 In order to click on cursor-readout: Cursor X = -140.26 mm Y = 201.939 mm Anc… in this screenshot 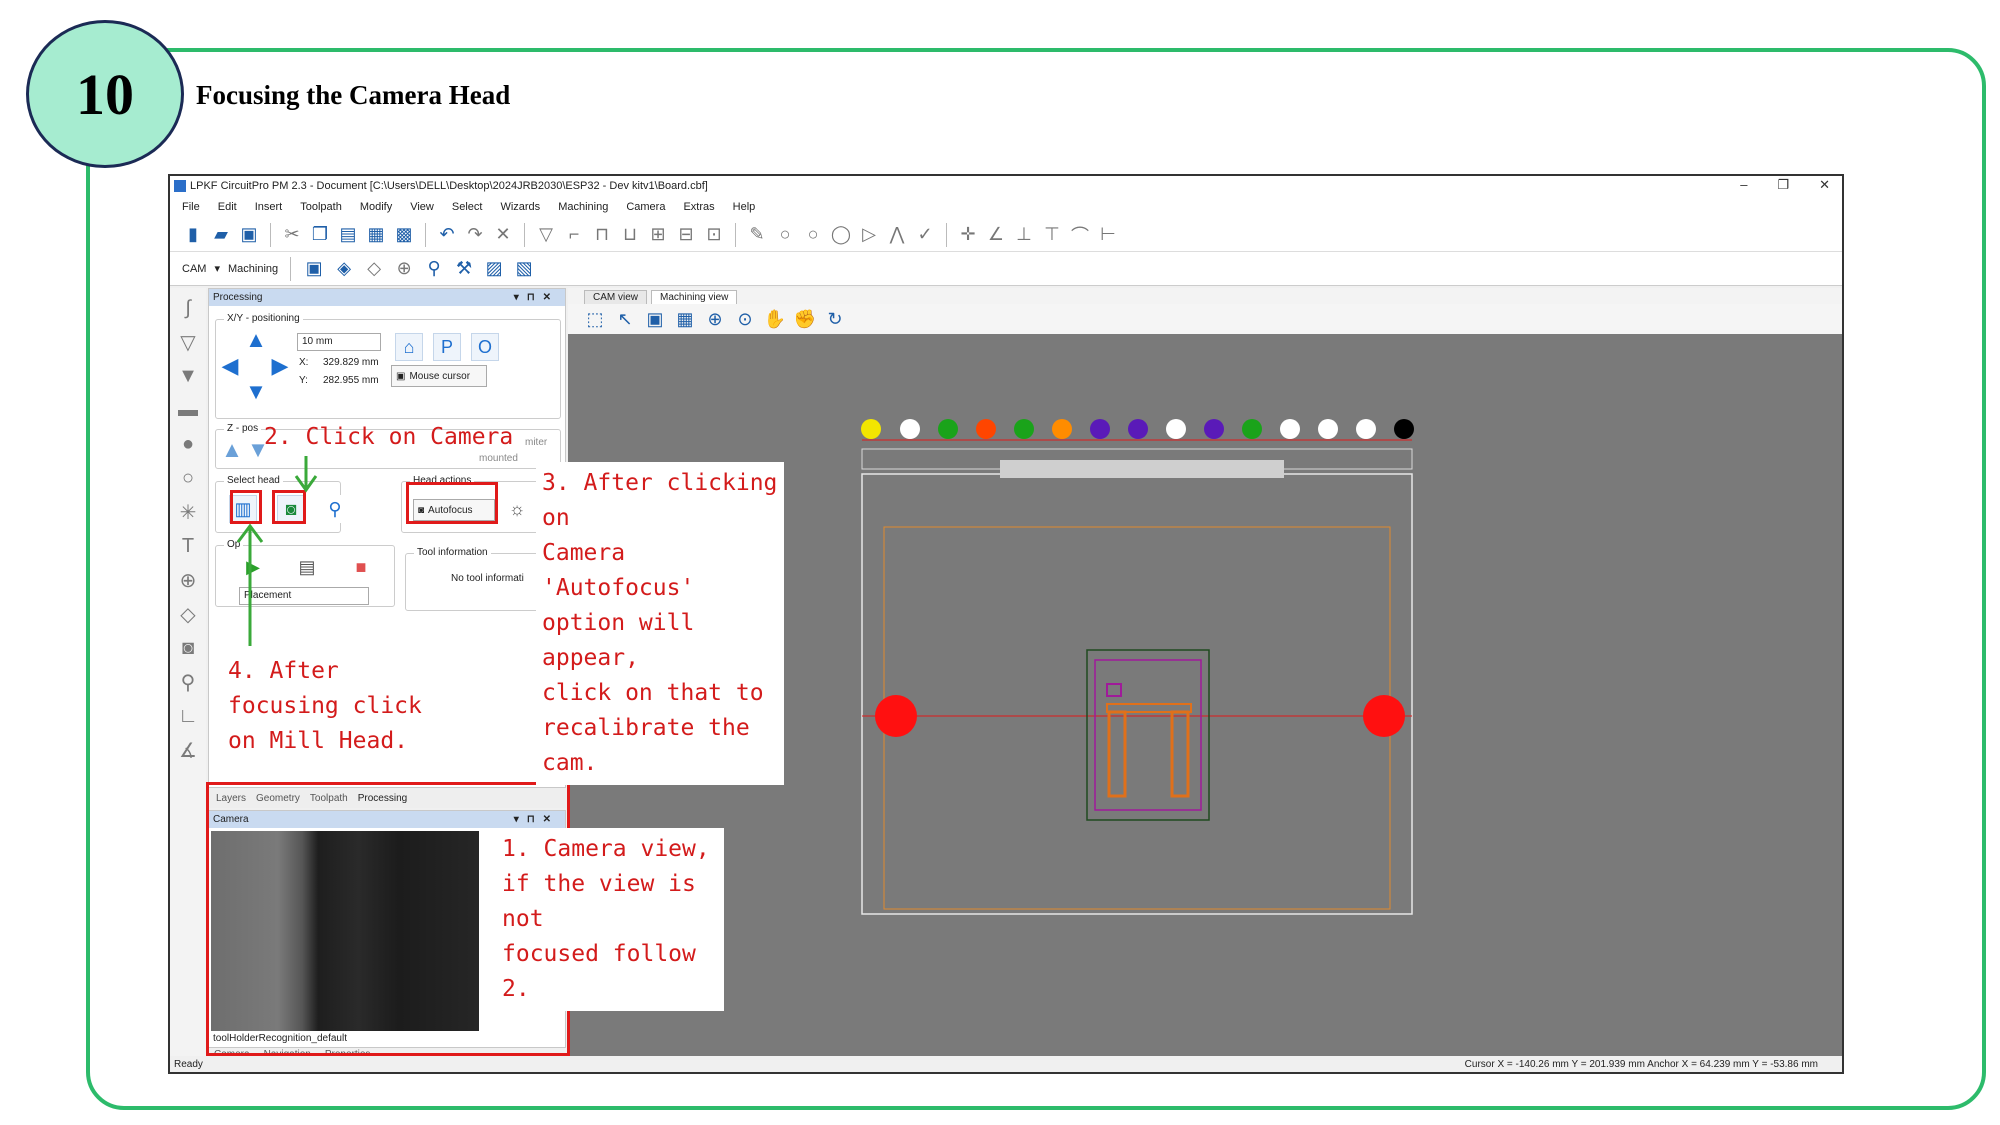, I will do `click(1641, 1064)`.